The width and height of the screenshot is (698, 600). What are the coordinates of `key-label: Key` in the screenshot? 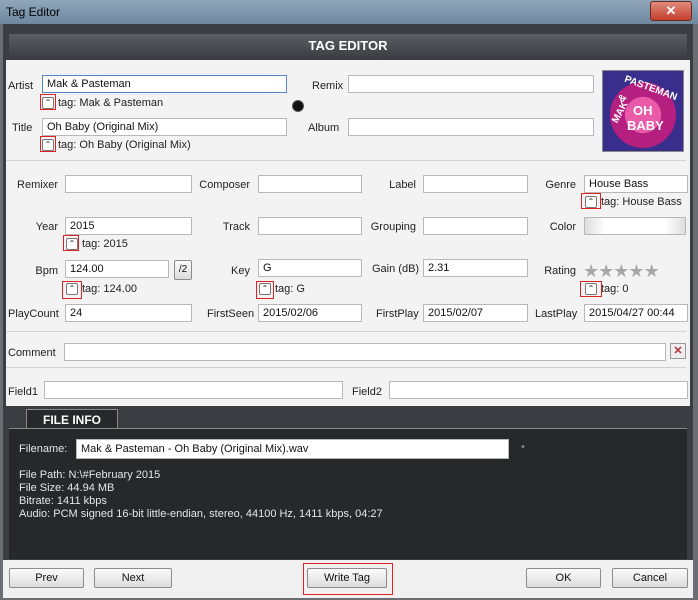 It's located at (240, 271).